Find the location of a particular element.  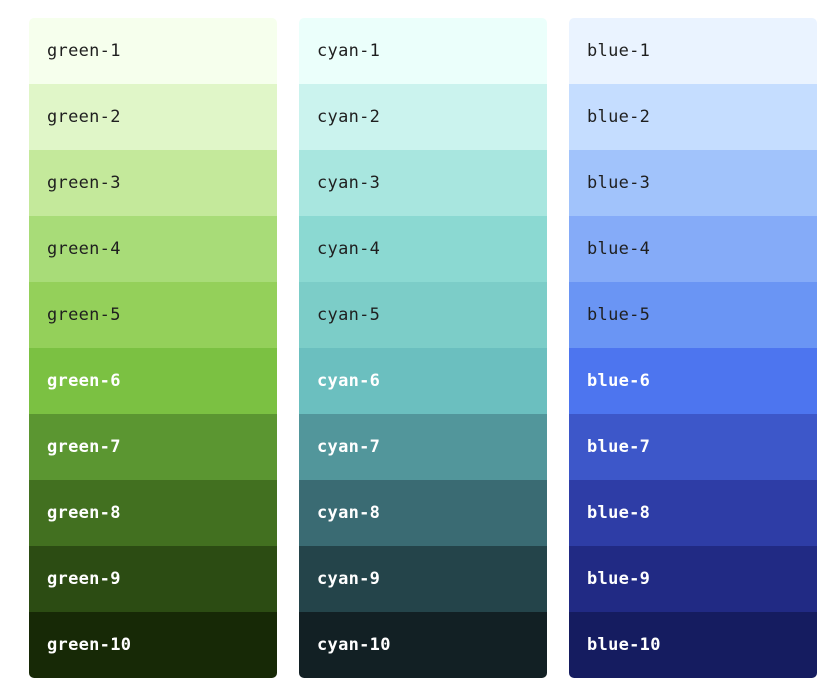

swatch-label: green-6 is located at coordinates (84, 381).